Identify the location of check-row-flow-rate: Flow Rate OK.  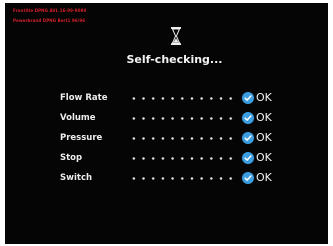
(166, 99).